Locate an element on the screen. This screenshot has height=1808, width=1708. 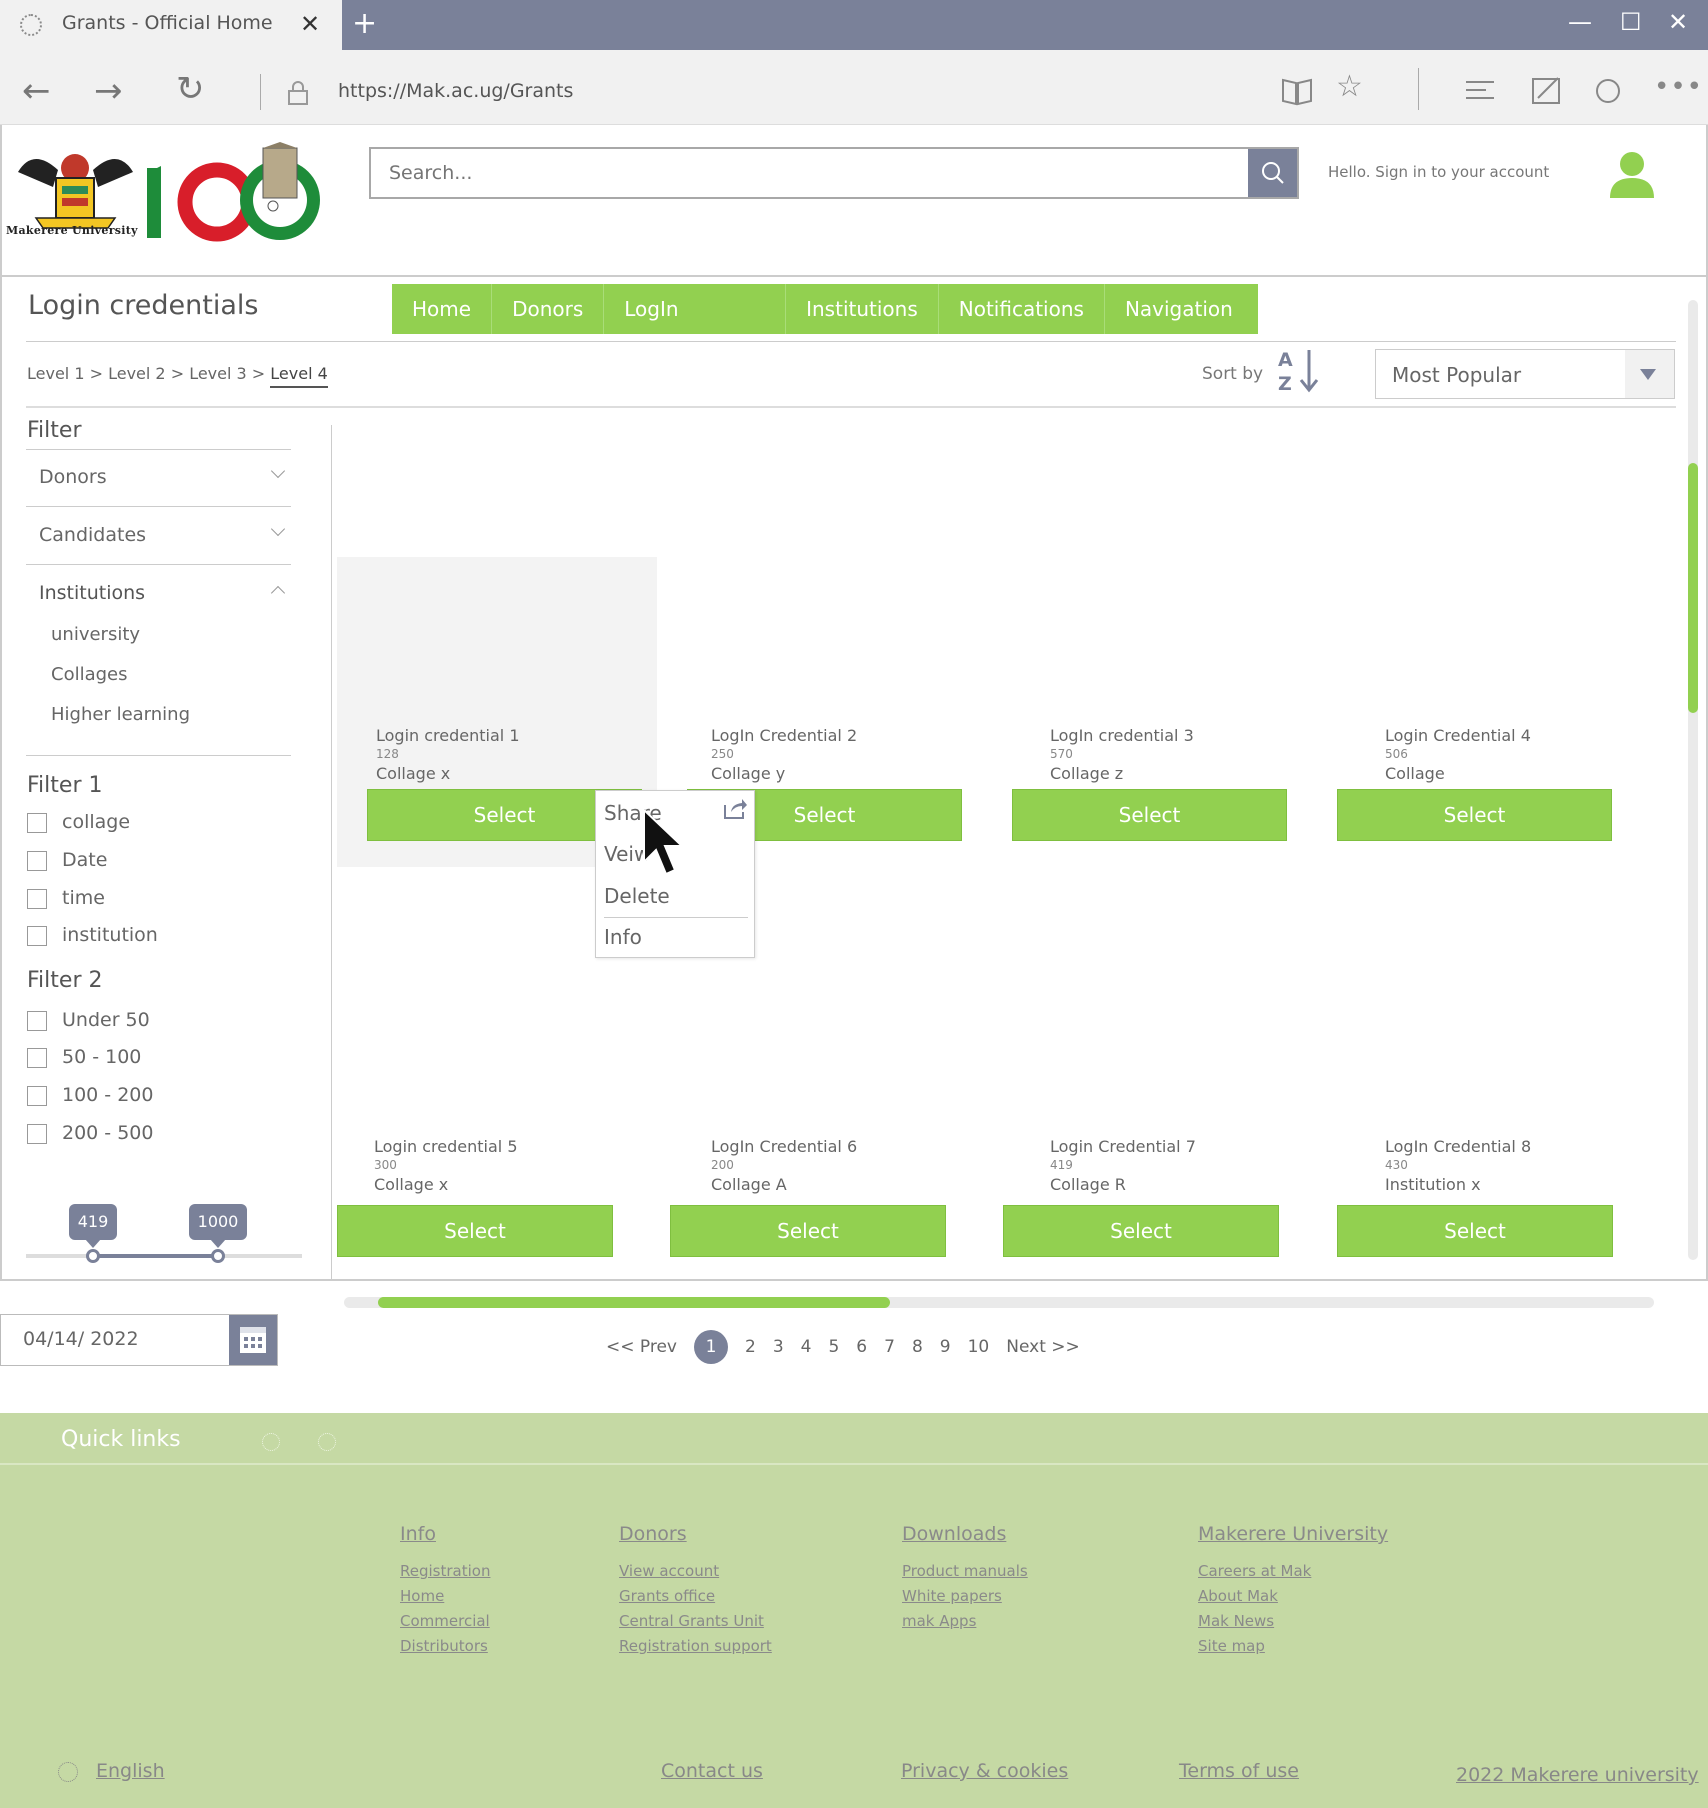
vertical-scrollbar-thumb is located at coordinates (1693, 588).